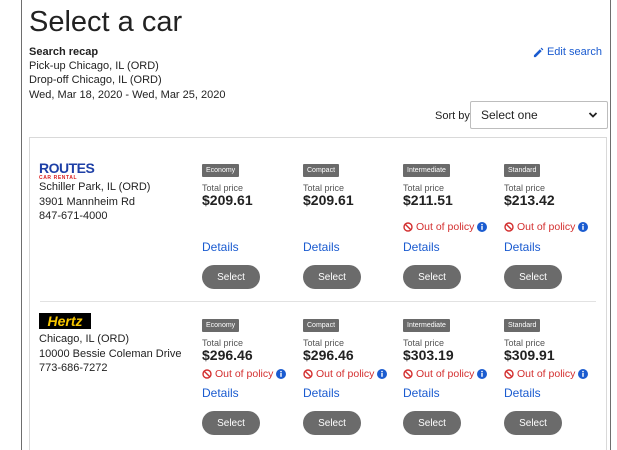  Describe the element at coordinates (94, 66) in the screenshot. I see `recap-pickup: Pick-up Chicago, IL (ORD)` at that location.